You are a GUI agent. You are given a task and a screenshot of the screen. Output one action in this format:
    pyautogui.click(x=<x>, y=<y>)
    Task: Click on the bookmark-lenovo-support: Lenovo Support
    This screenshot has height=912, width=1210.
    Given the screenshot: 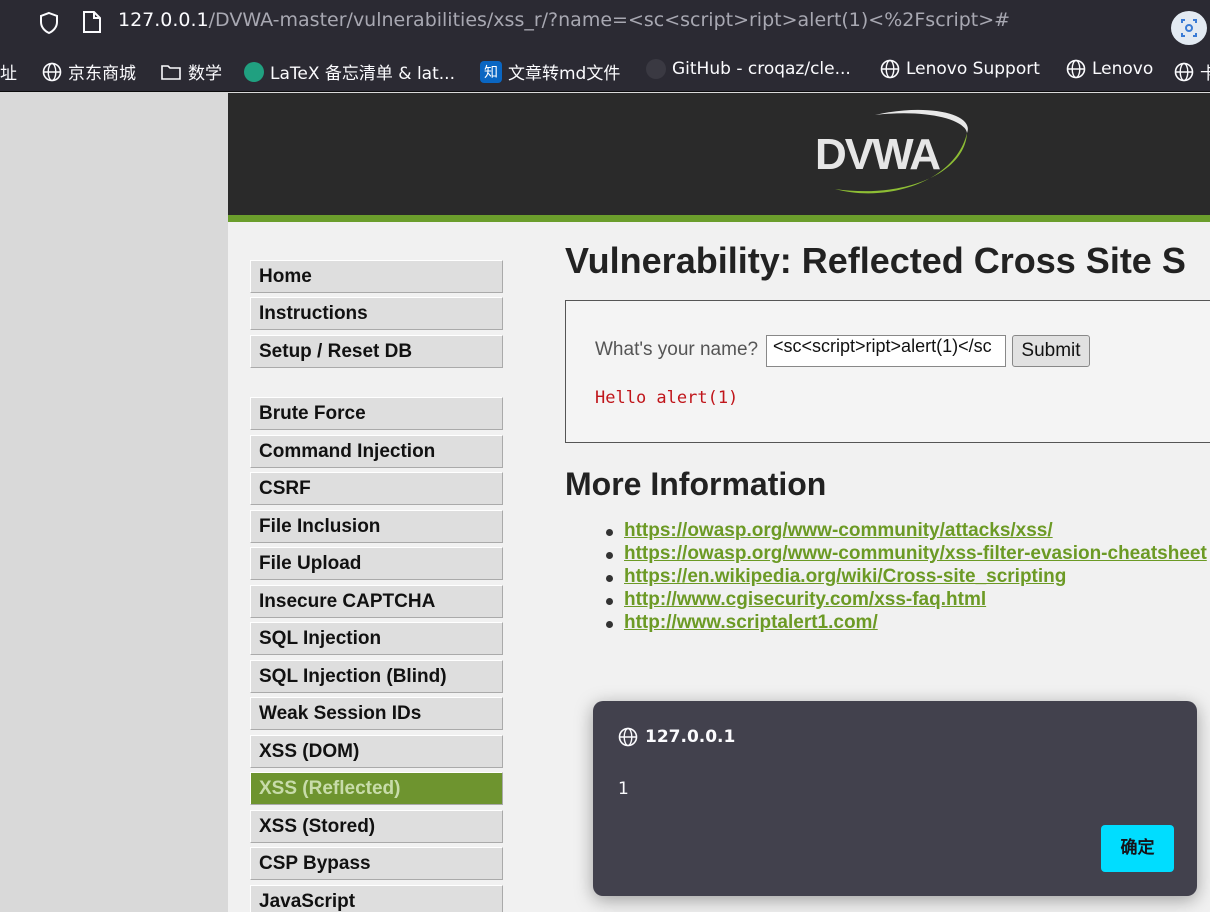 What is the action you would take?
    pyautogui.click(x=960, y=69)
    